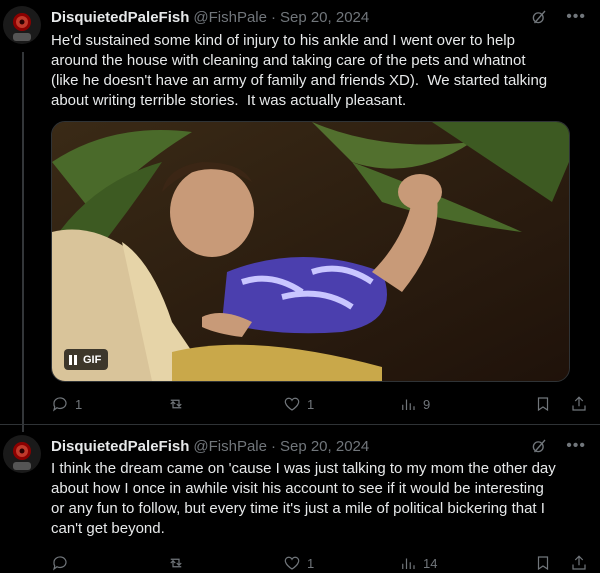 Image resolution: width=600 pixels, height=573 pixels. What do you see at coordinates (92, 359) in the screenshot?
I see `gif-label: GIF` at bounding box center [92, 359].